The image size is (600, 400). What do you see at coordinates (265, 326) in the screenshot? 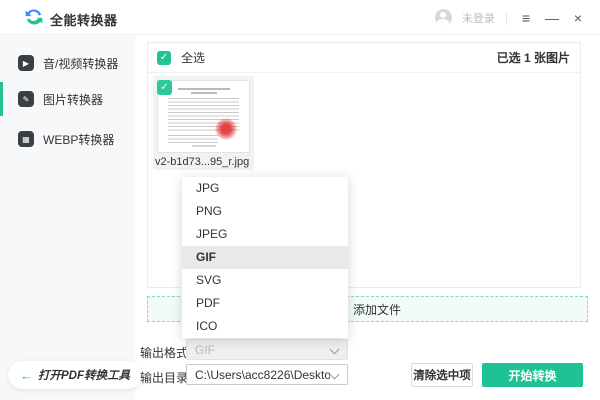
I see `format-option-ico: ICO` at bounding box center [265, 326].